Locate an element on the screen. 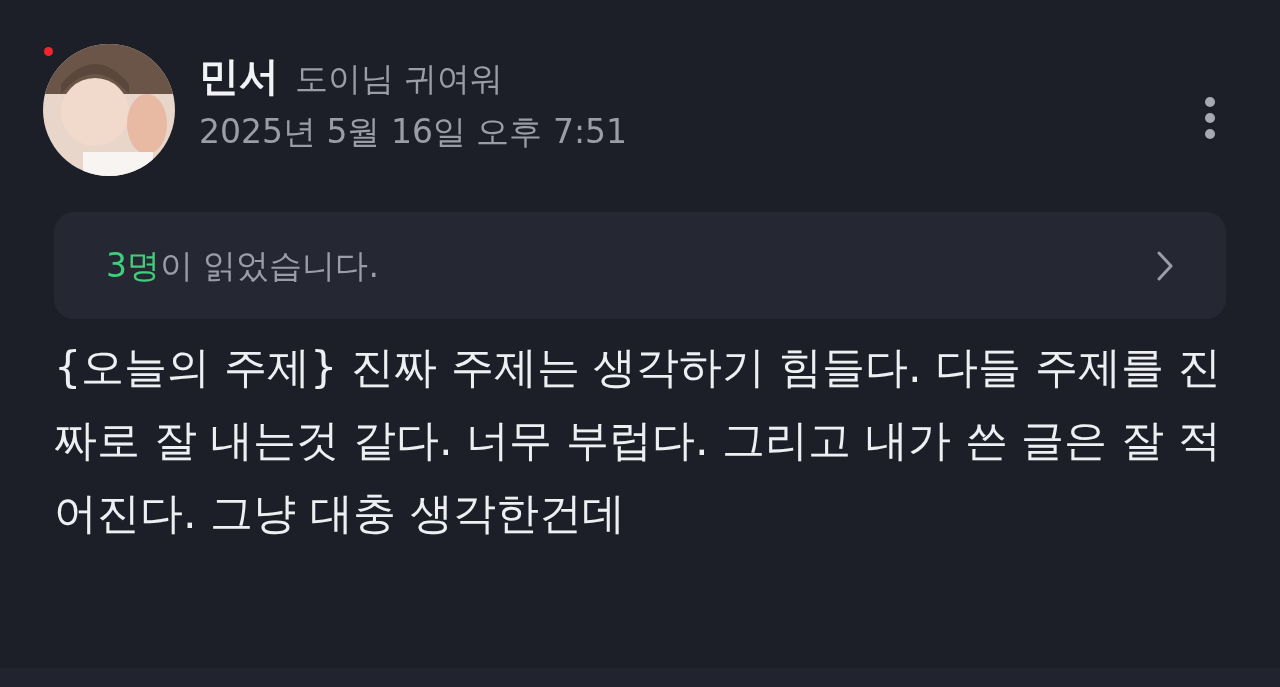 This screenshot has height=687, width=1280. timestamp: 2025년 5월 16일 오후 7:51 is located at coordinates (414, 132).